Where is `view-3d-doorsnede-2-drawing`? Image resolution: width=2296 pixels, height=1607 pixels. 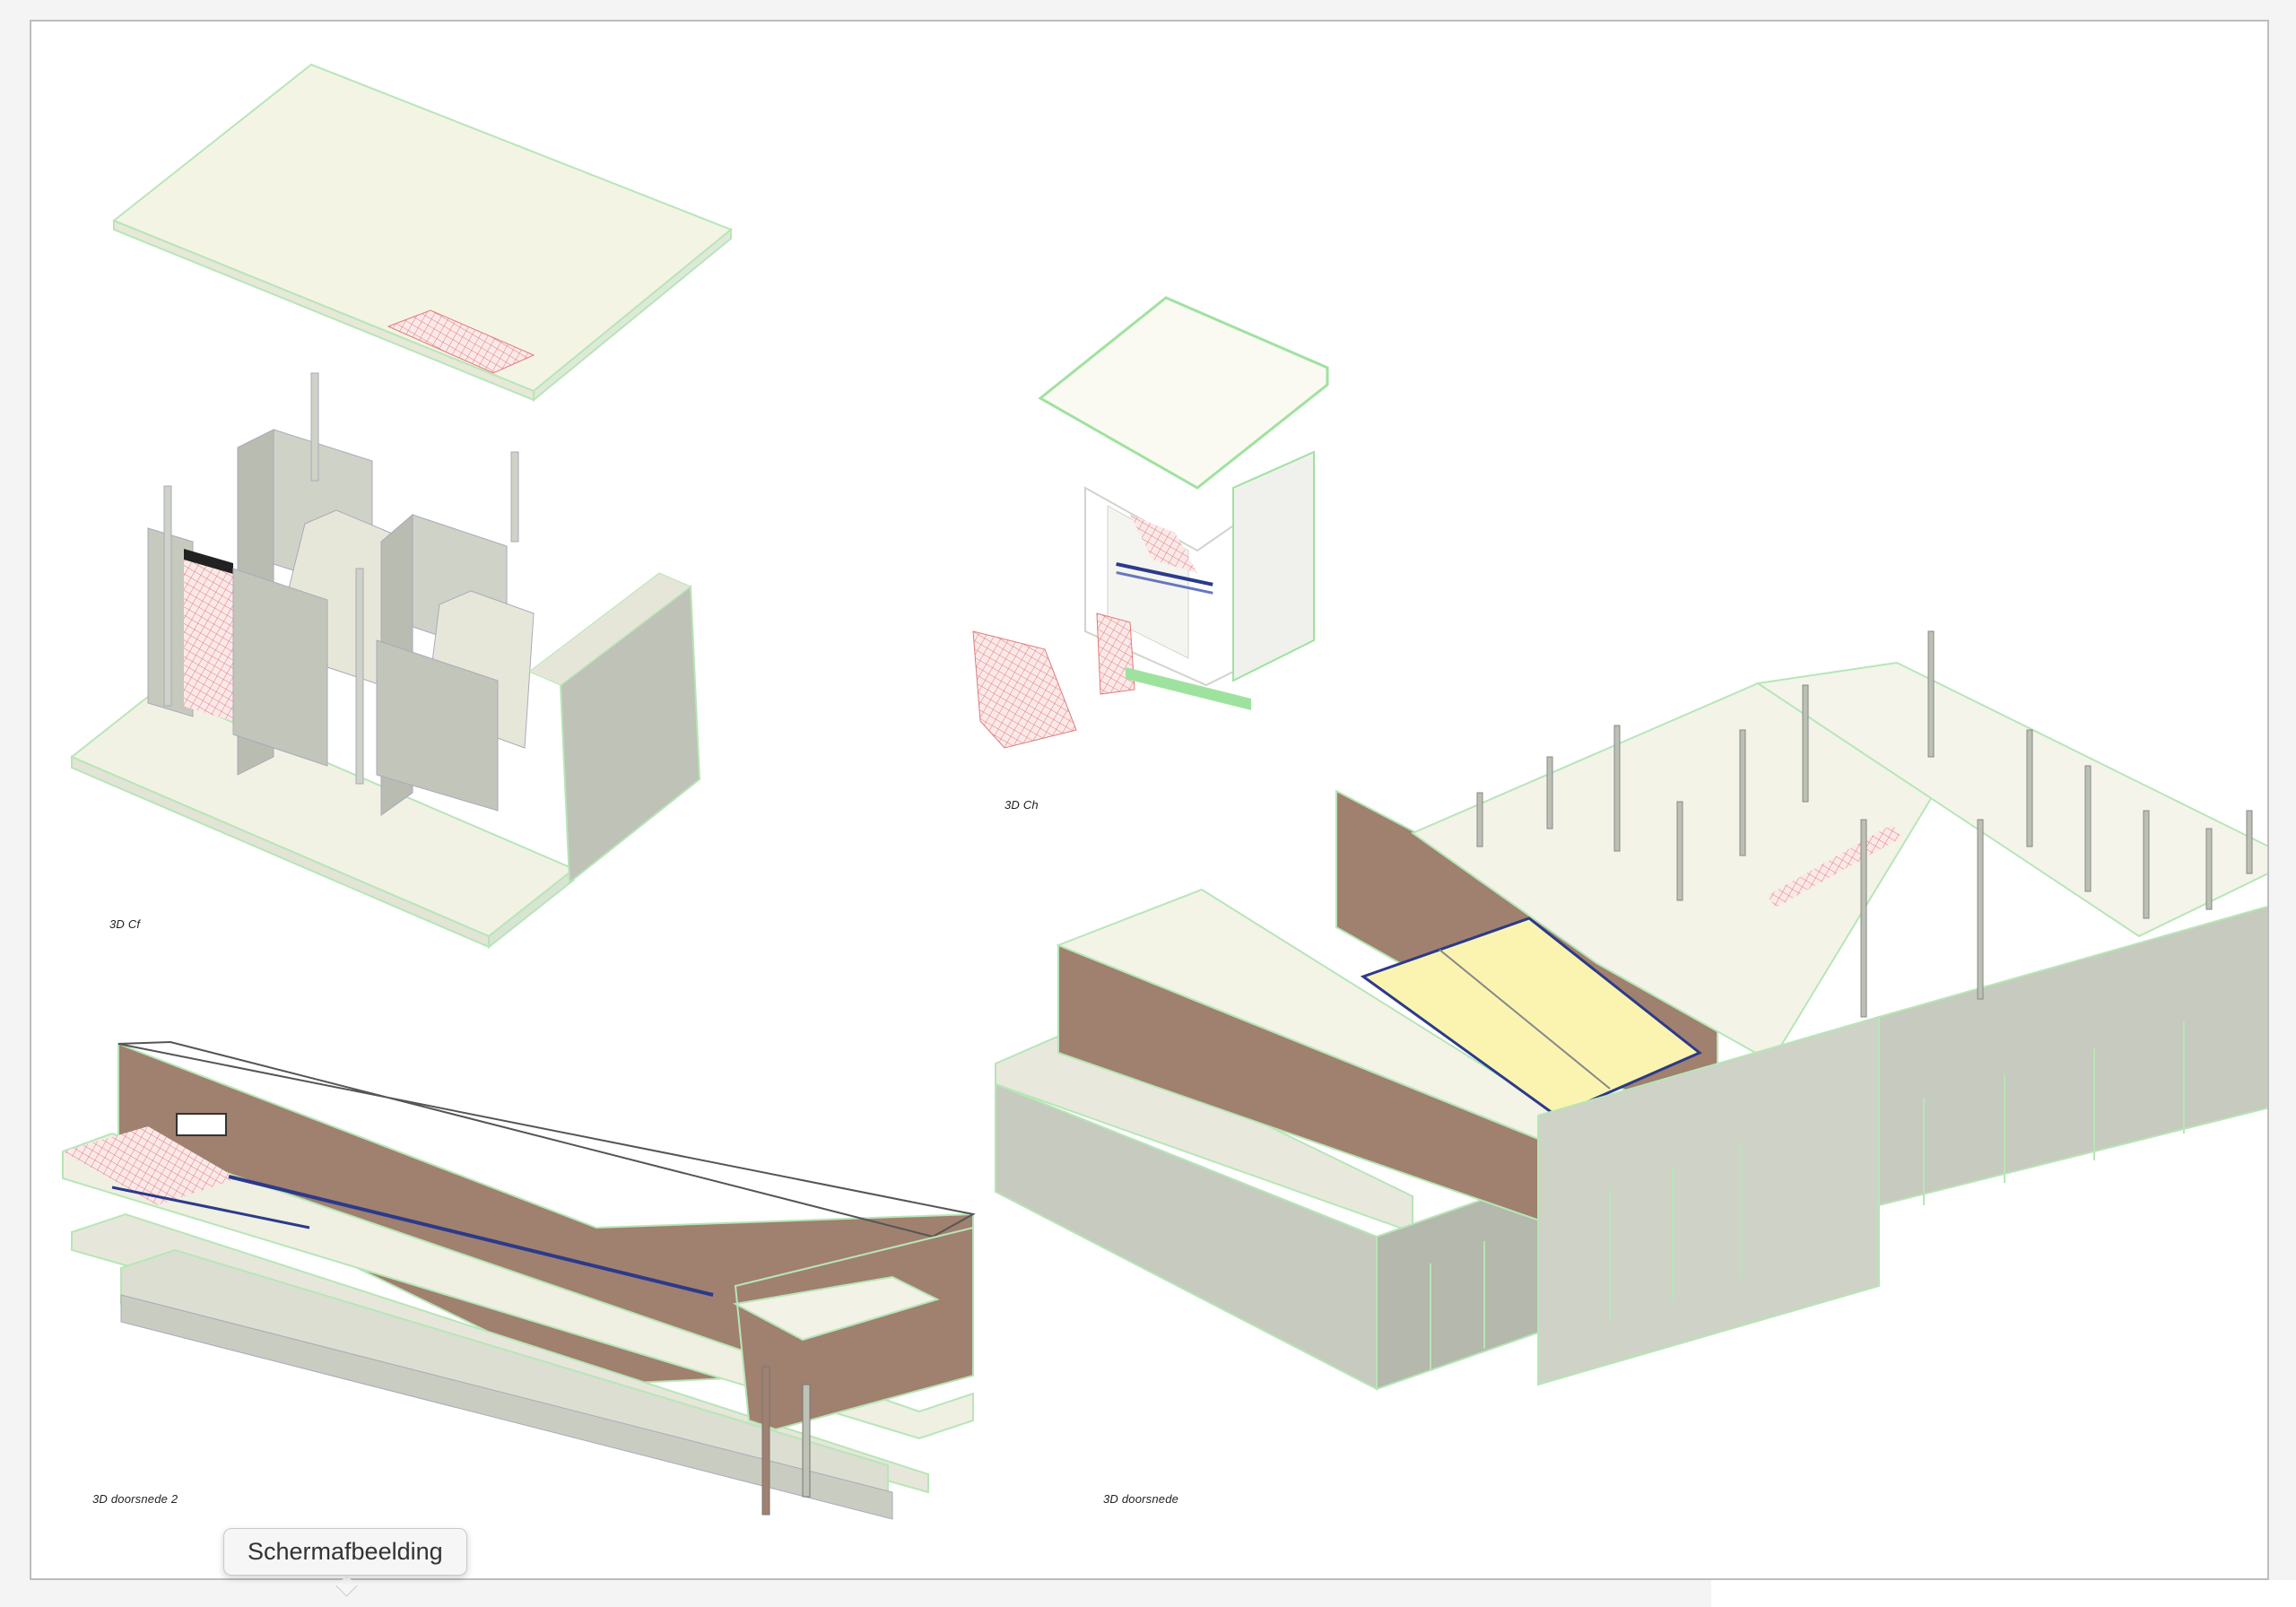 view-3d-doorsnede-2-drawing is located at coordinates (519, 1280).